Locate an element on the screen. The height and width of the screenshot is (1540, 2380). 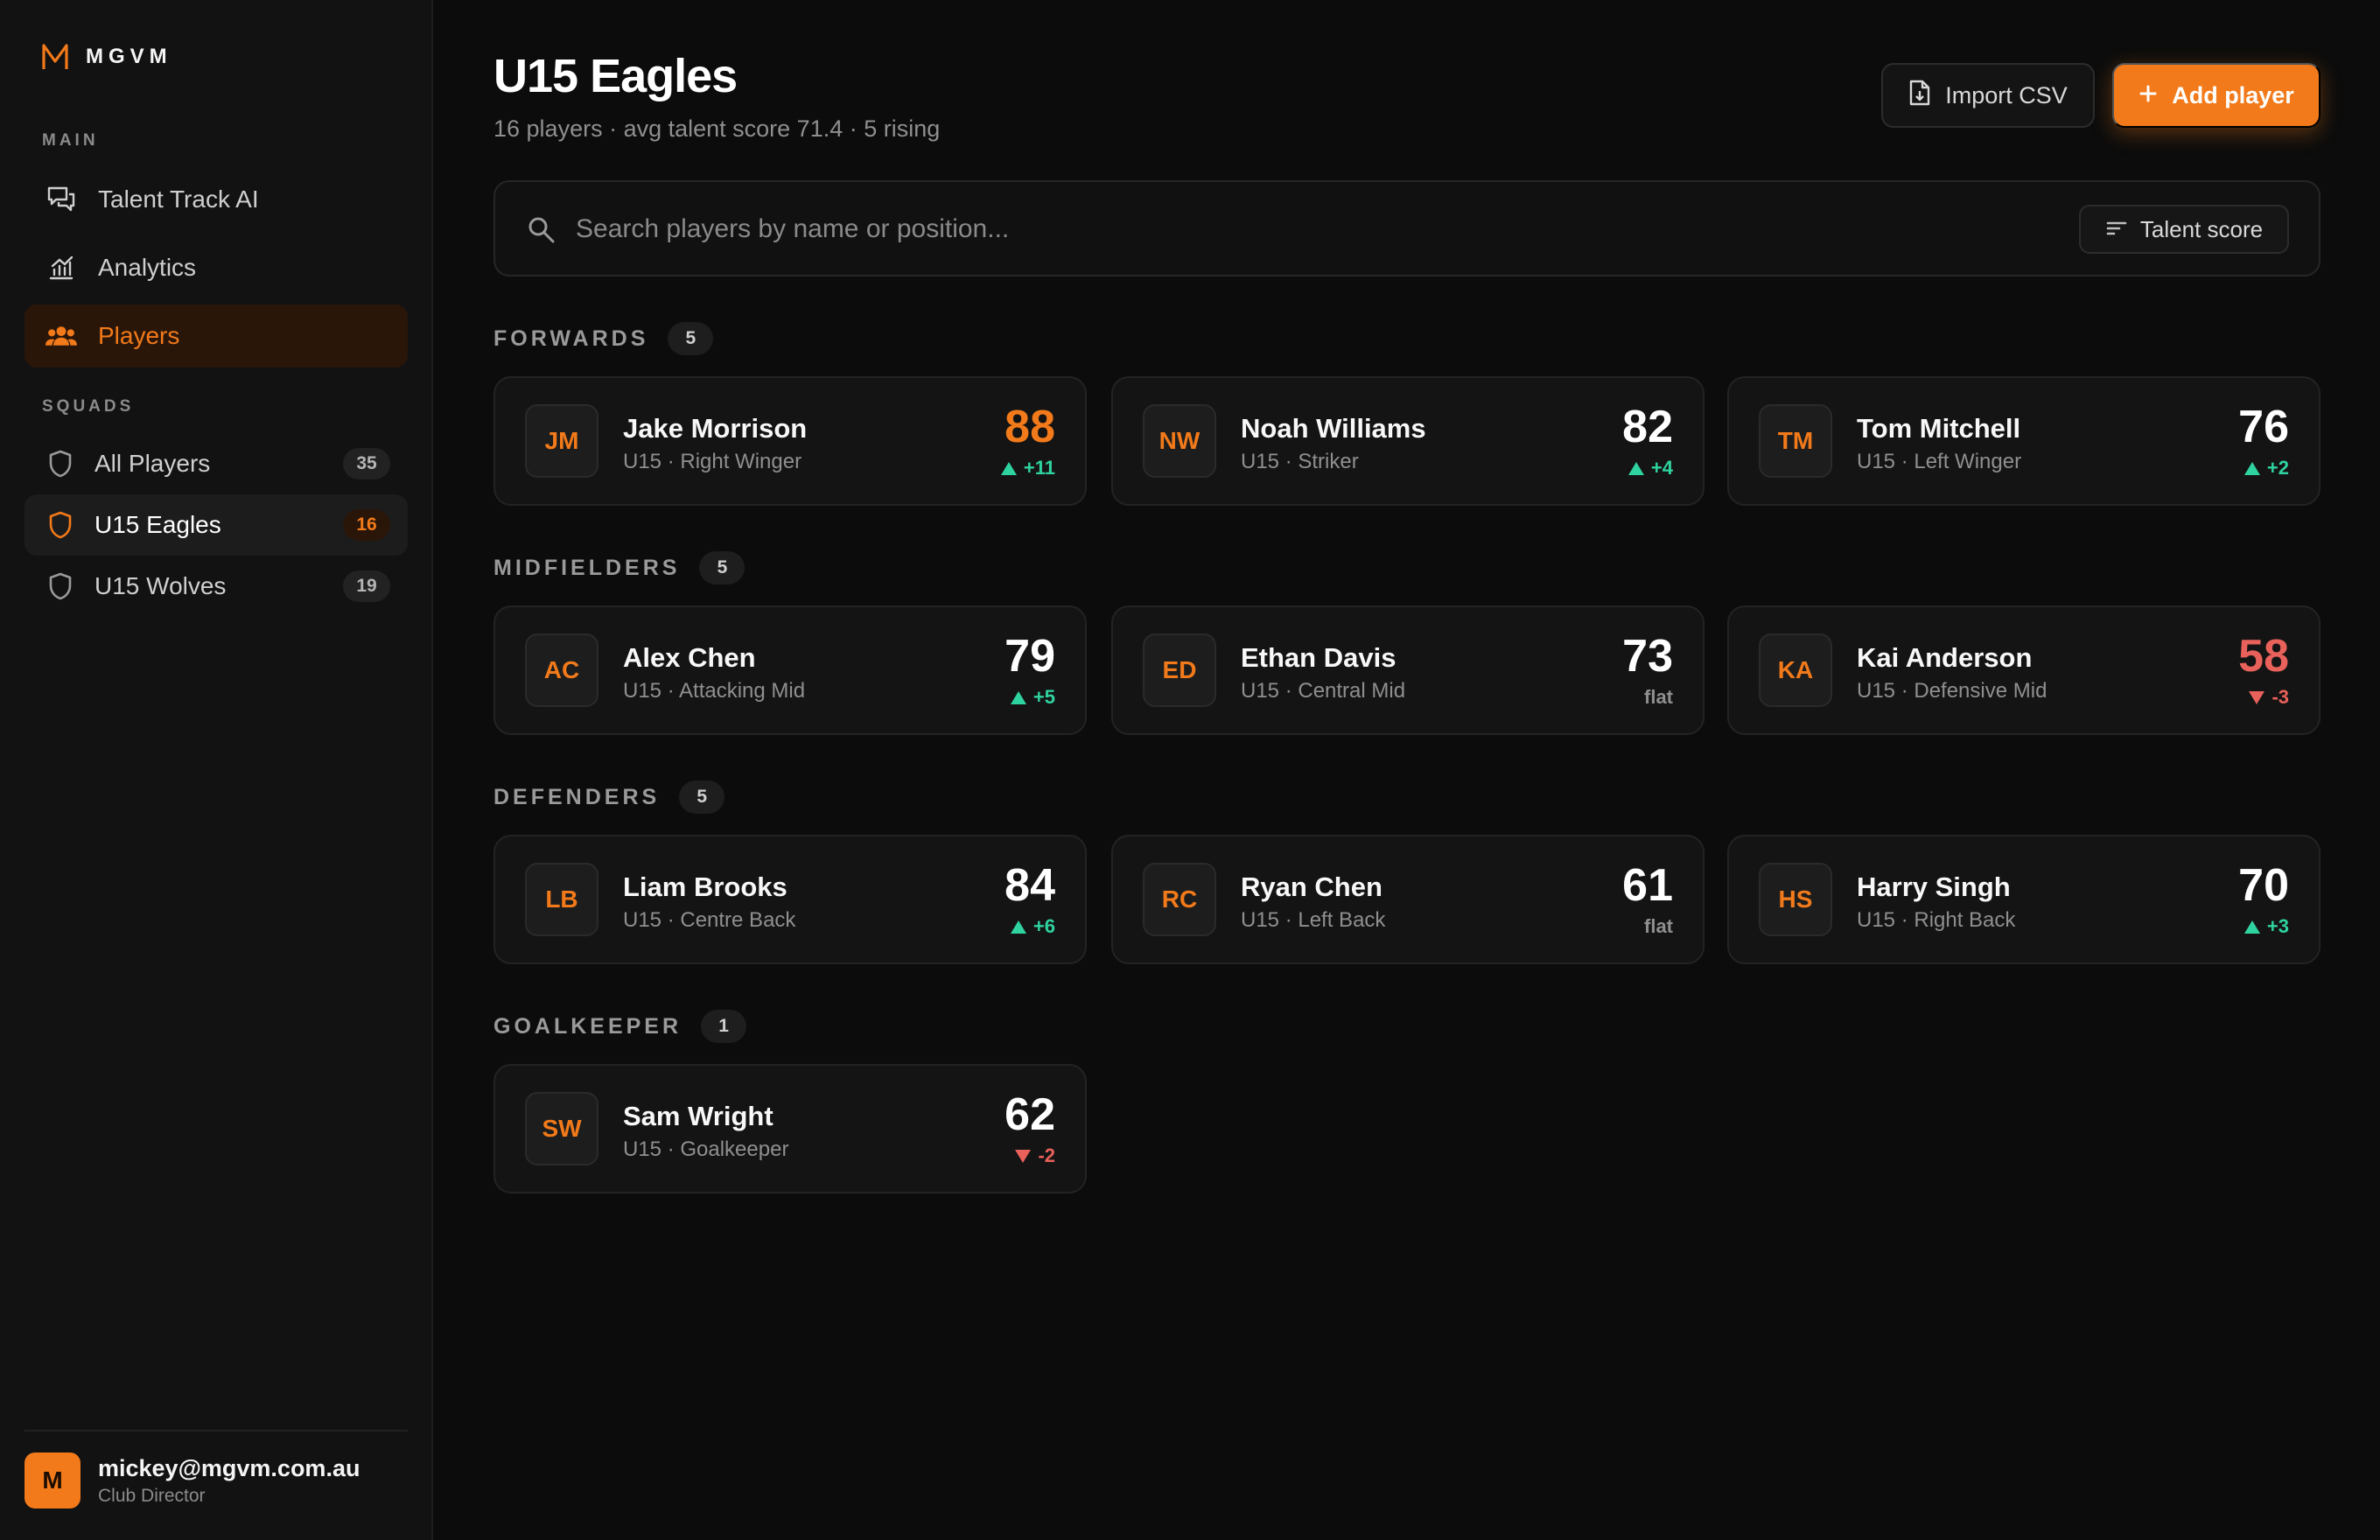
score-trend: +6 is located at coordinates (1032, 926).